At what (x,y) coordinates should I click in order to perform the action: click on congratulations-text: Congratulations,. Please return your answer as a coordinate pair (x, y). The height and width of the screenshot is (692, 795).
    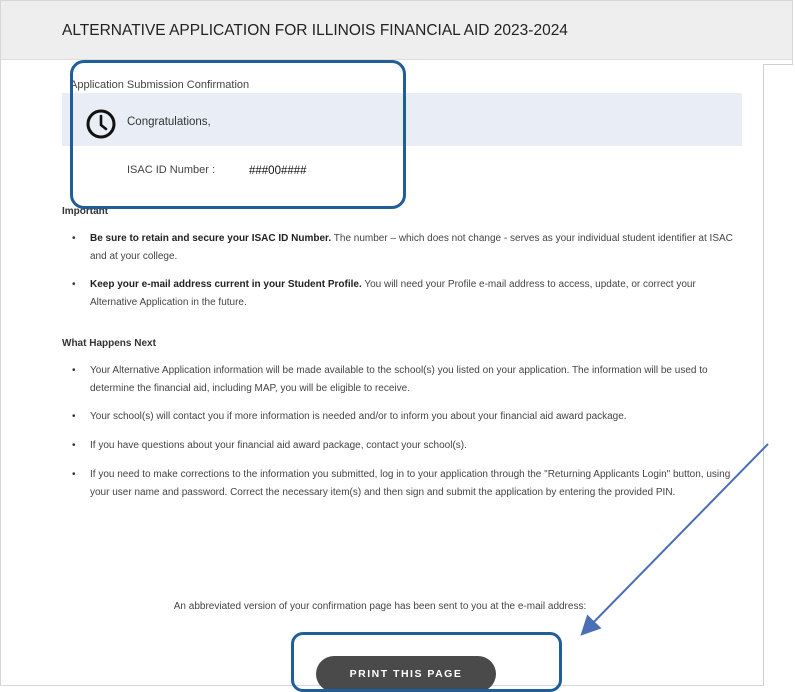
    Looking at the image, I should click on (169, 122).